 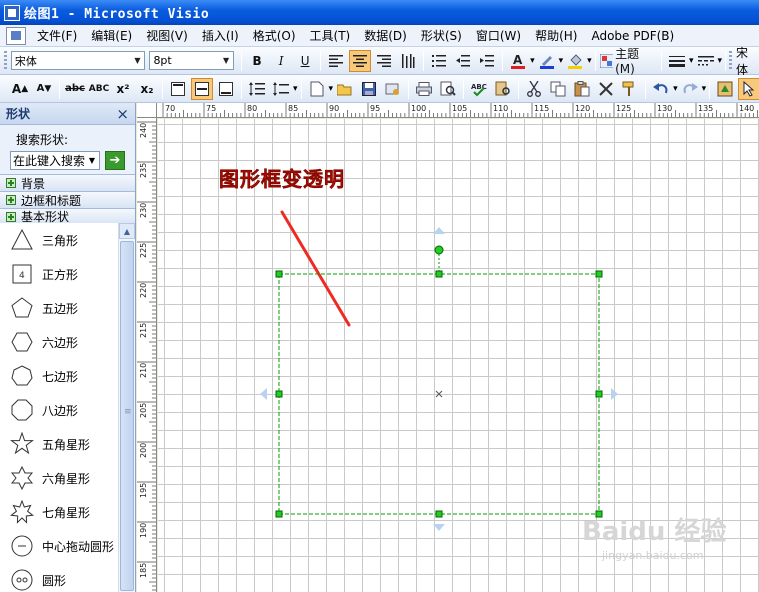 I want to click on copy-button, so click(x=558, y=89).